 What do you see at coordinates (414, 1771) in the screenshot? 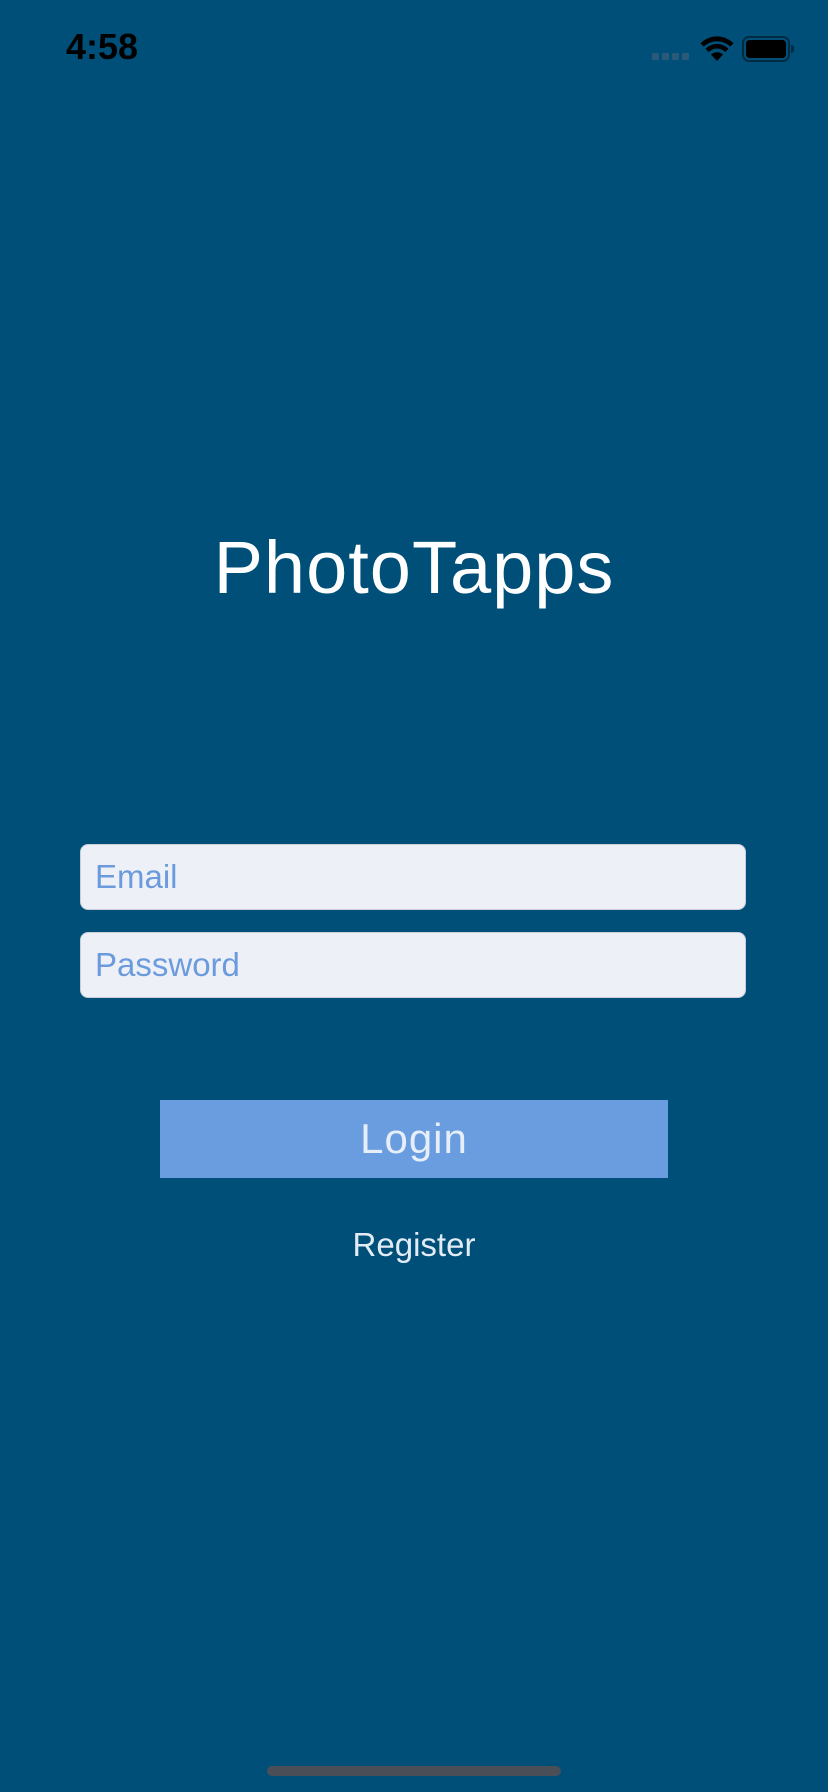
I see `home-indicator` at bounding box center [414, 1771].